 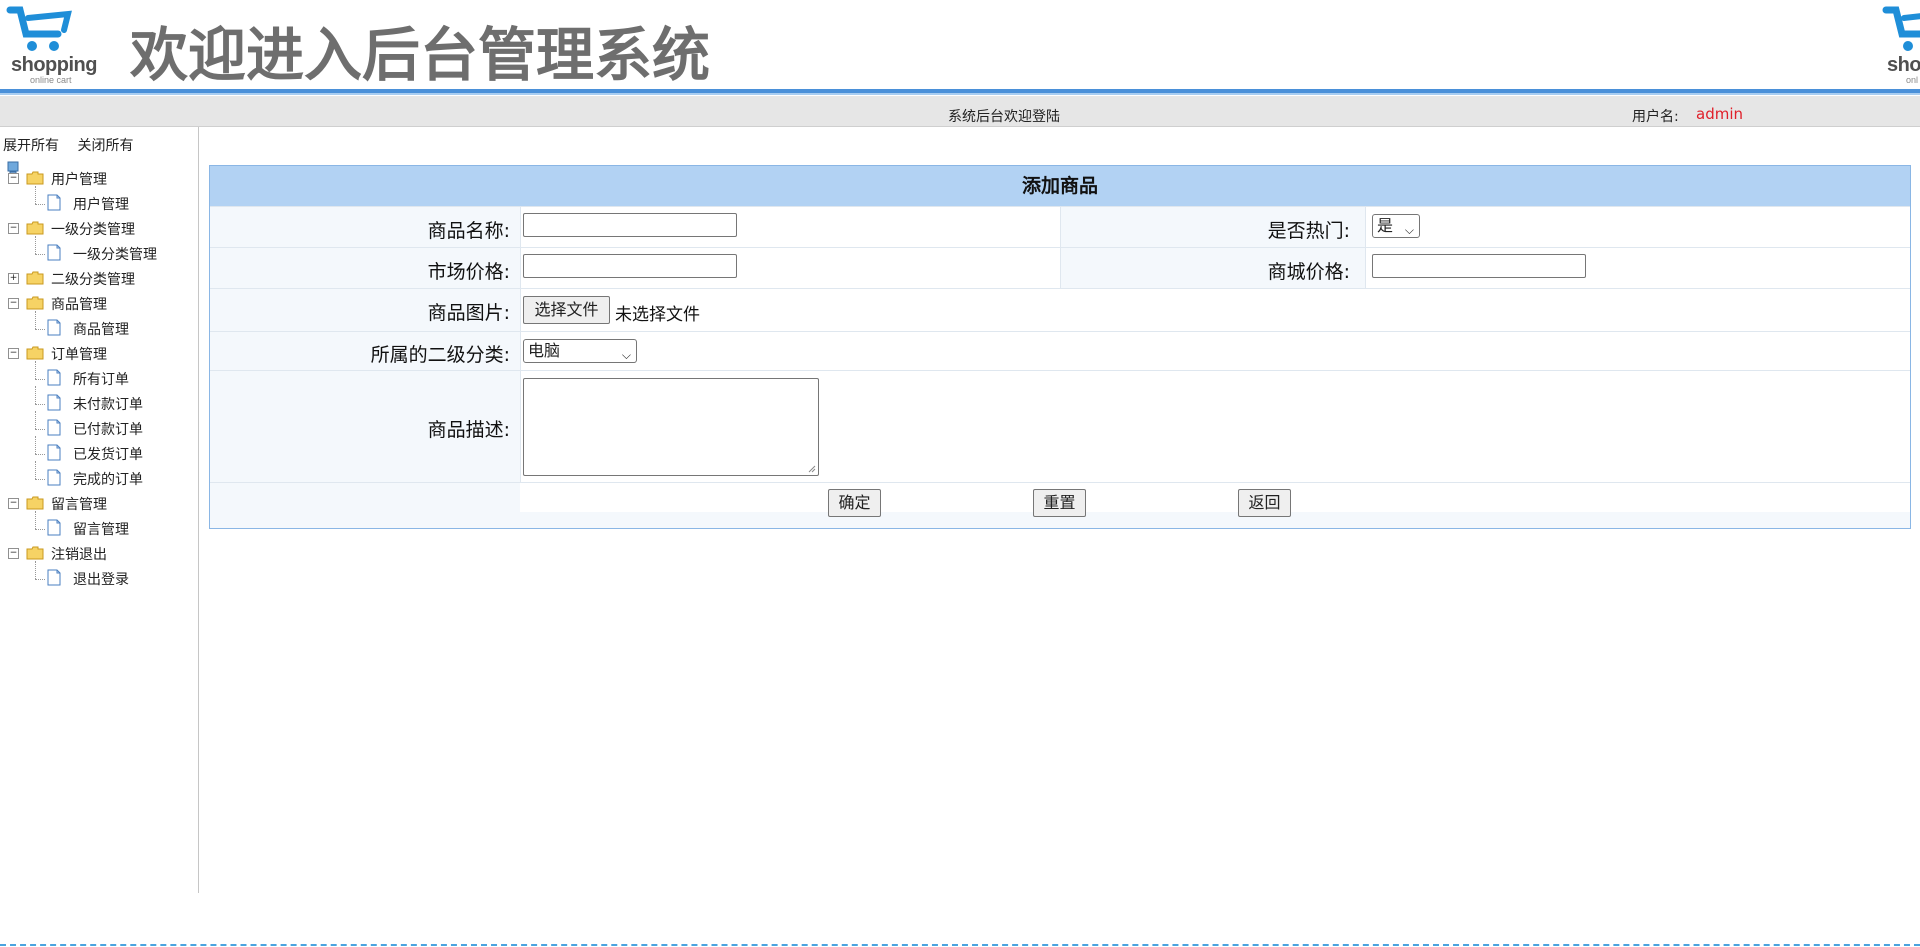 I want to click on sidebar-group-label: 注销退出, so click(x=79, y=554).